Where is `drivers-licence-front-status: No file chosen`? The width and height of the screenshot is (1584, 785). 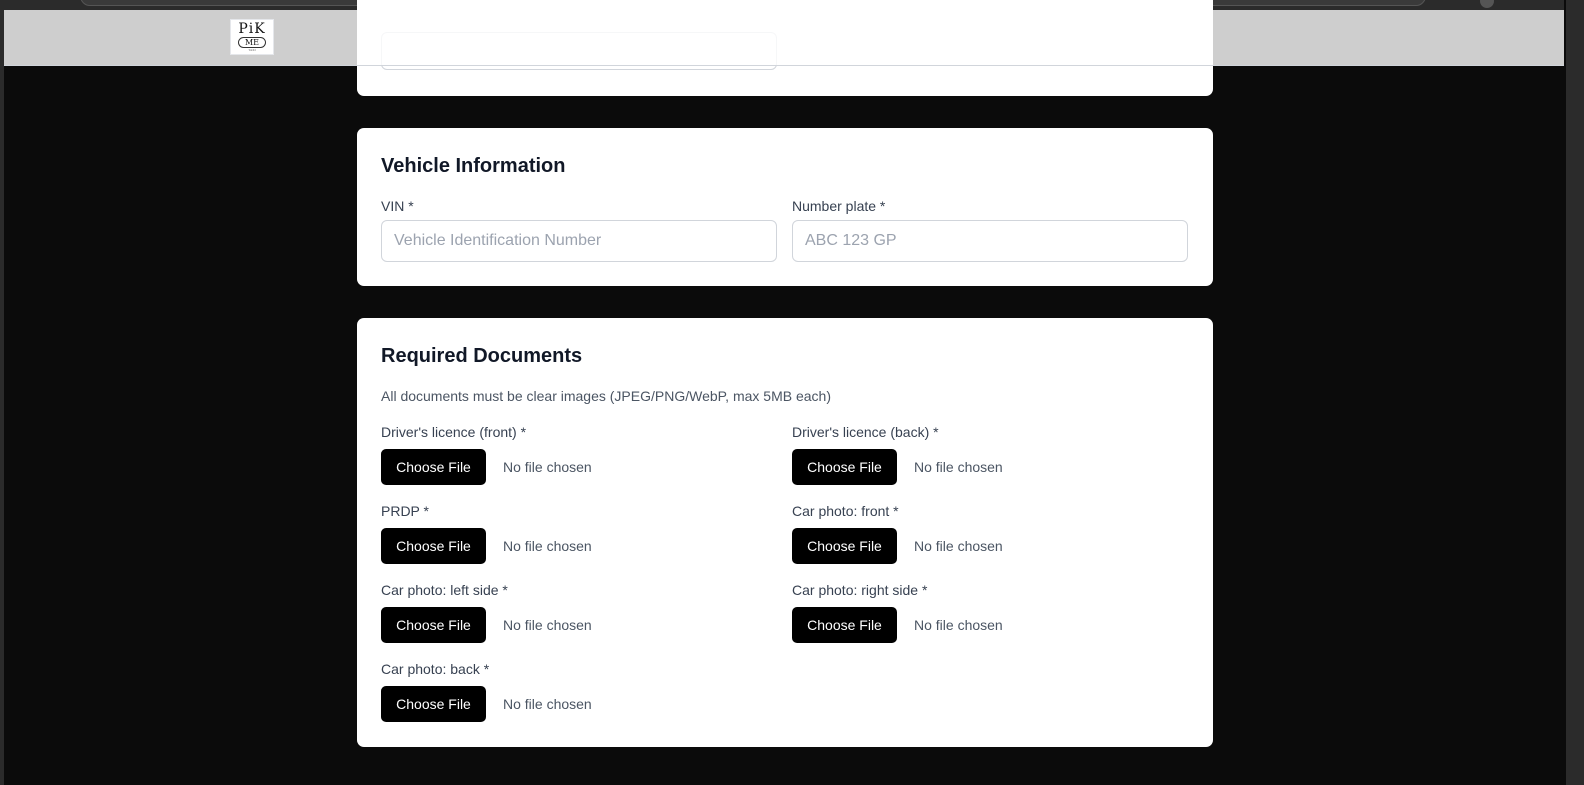 drivers-licence-front-status: No file chosen is located at coordinates (547, 467).